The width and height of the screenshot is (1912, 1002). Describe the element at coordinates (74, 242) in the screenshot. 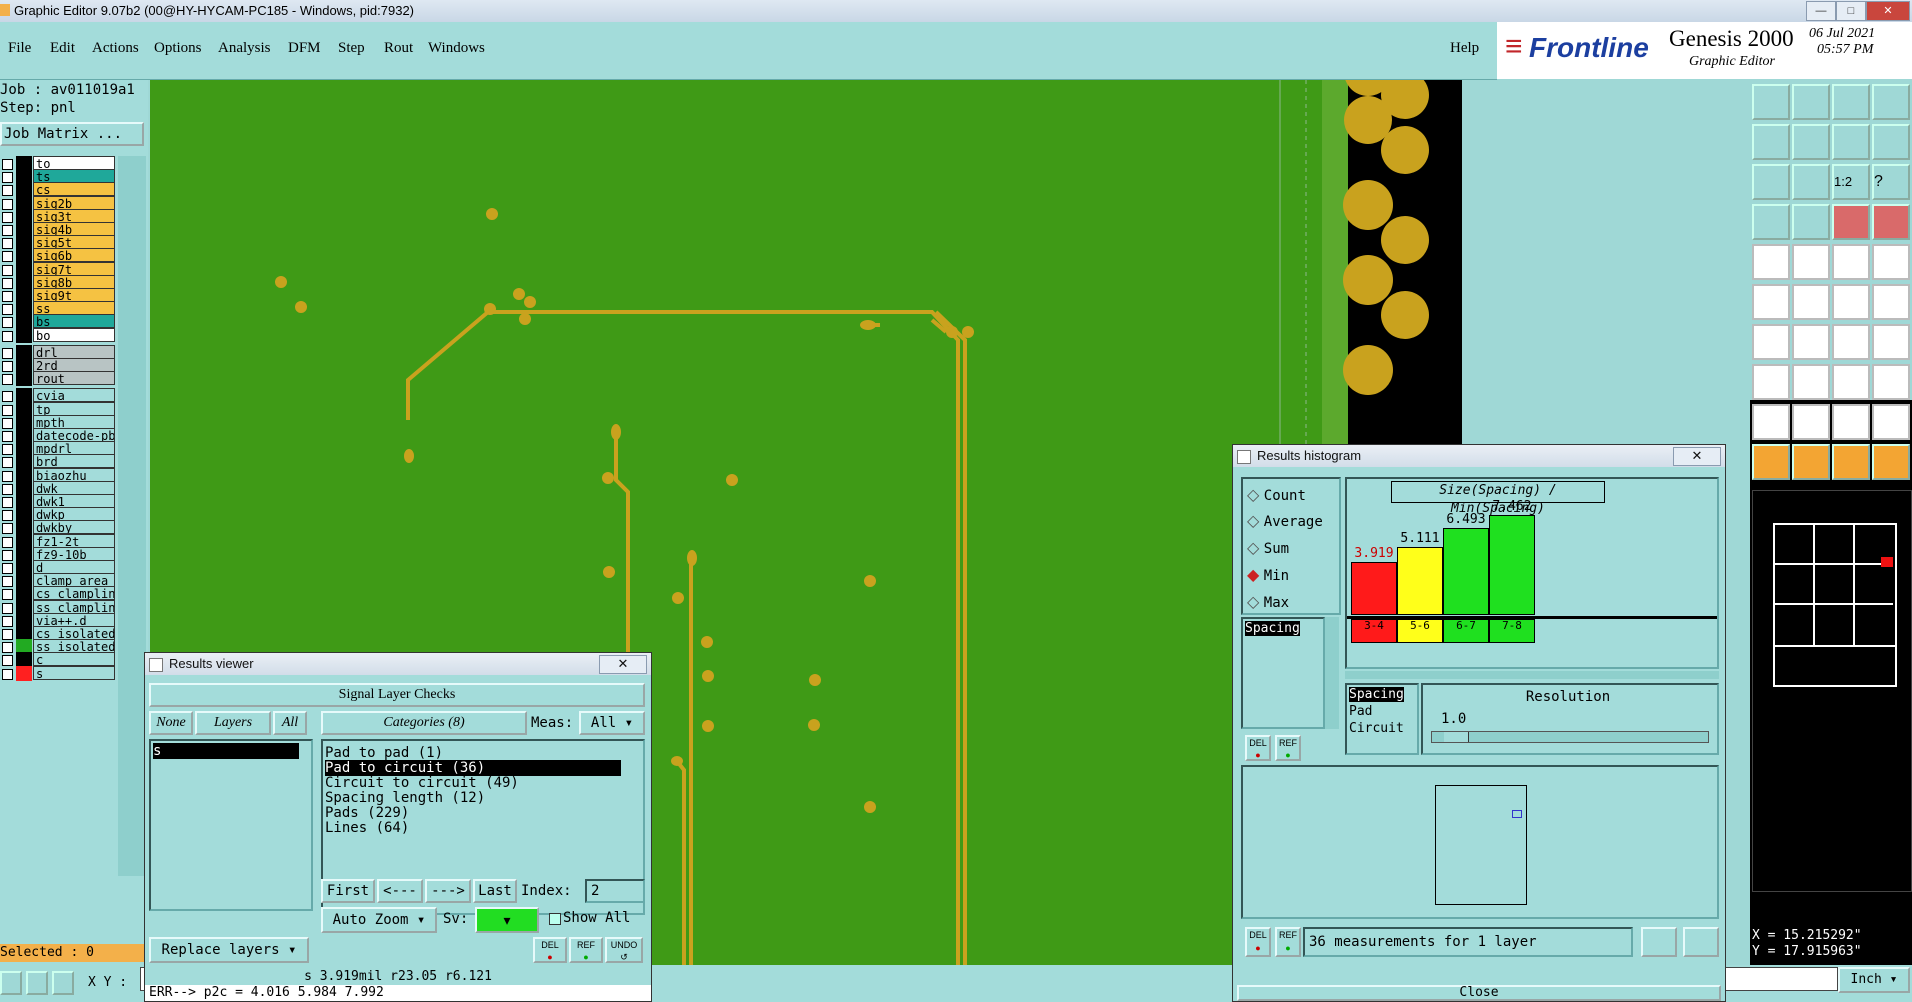

I see `layer-name: sig5t` at that location.